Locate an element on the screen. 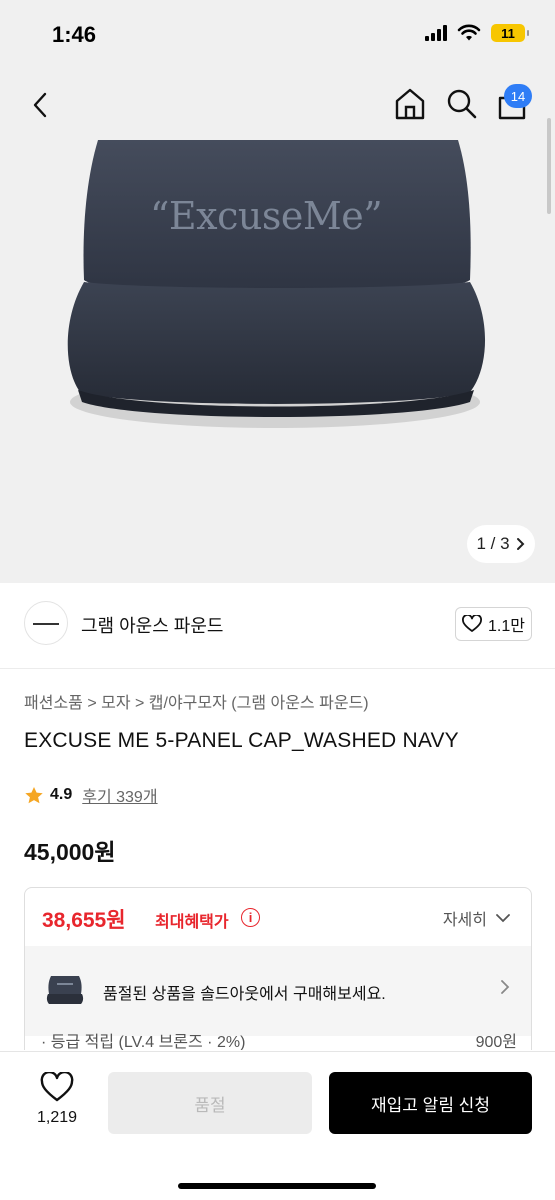 The image size is (555, 1200). rating-value: 4.9 is located at coordinates (61, 794).